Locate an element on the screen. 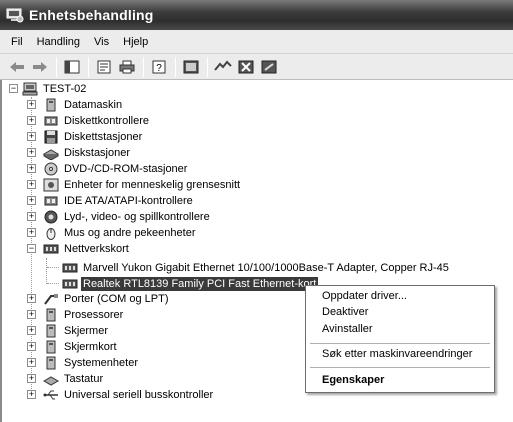  display-adapter-icon is located at coordinates (51, 347).